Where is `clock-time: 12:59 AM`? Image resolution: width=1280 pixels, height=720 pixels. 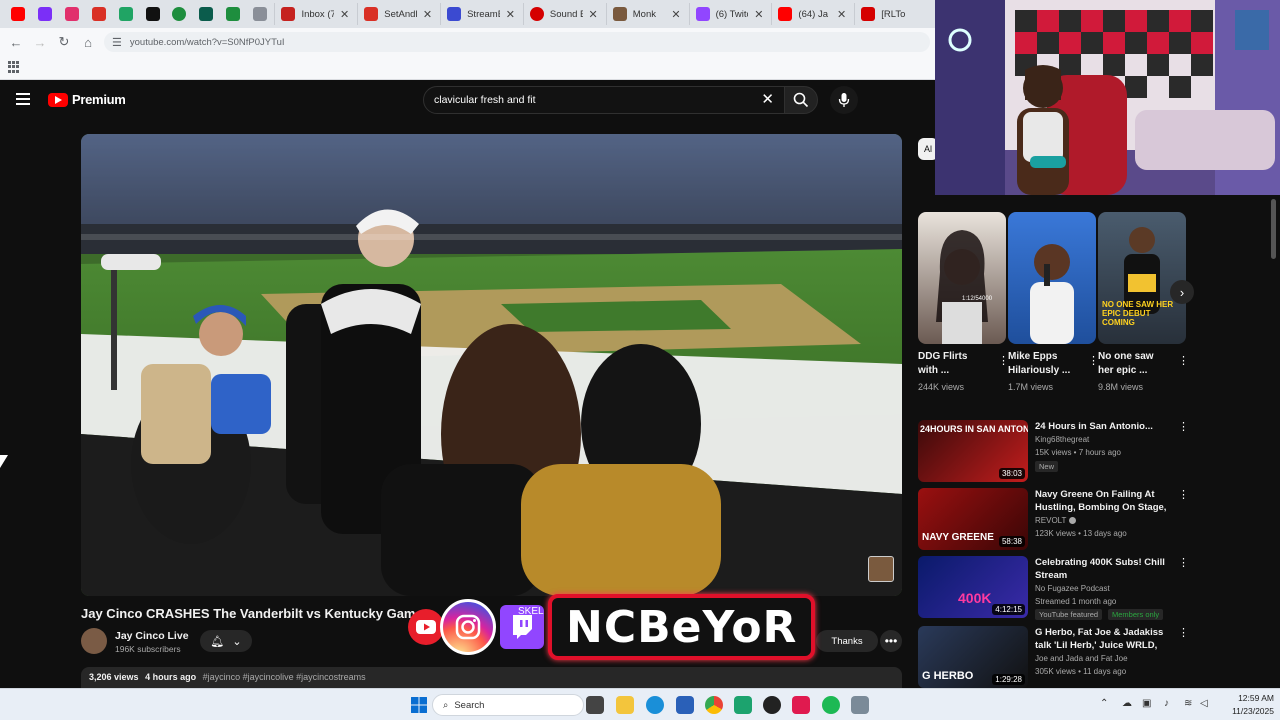 clock-time: 12:59 AM is located at coordinates (1256, 698).